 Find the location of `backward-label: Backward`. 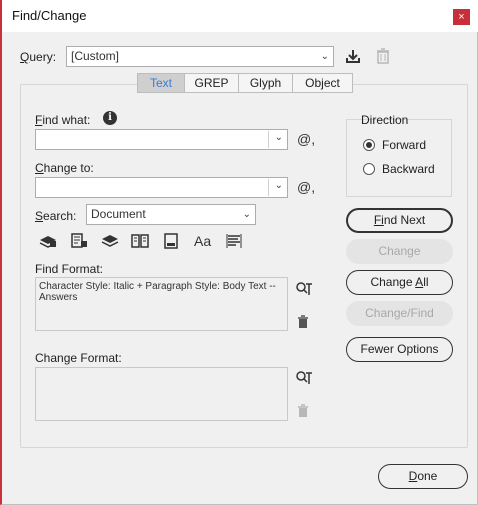

backward-label: Backward is located at coordinates (408, 169).